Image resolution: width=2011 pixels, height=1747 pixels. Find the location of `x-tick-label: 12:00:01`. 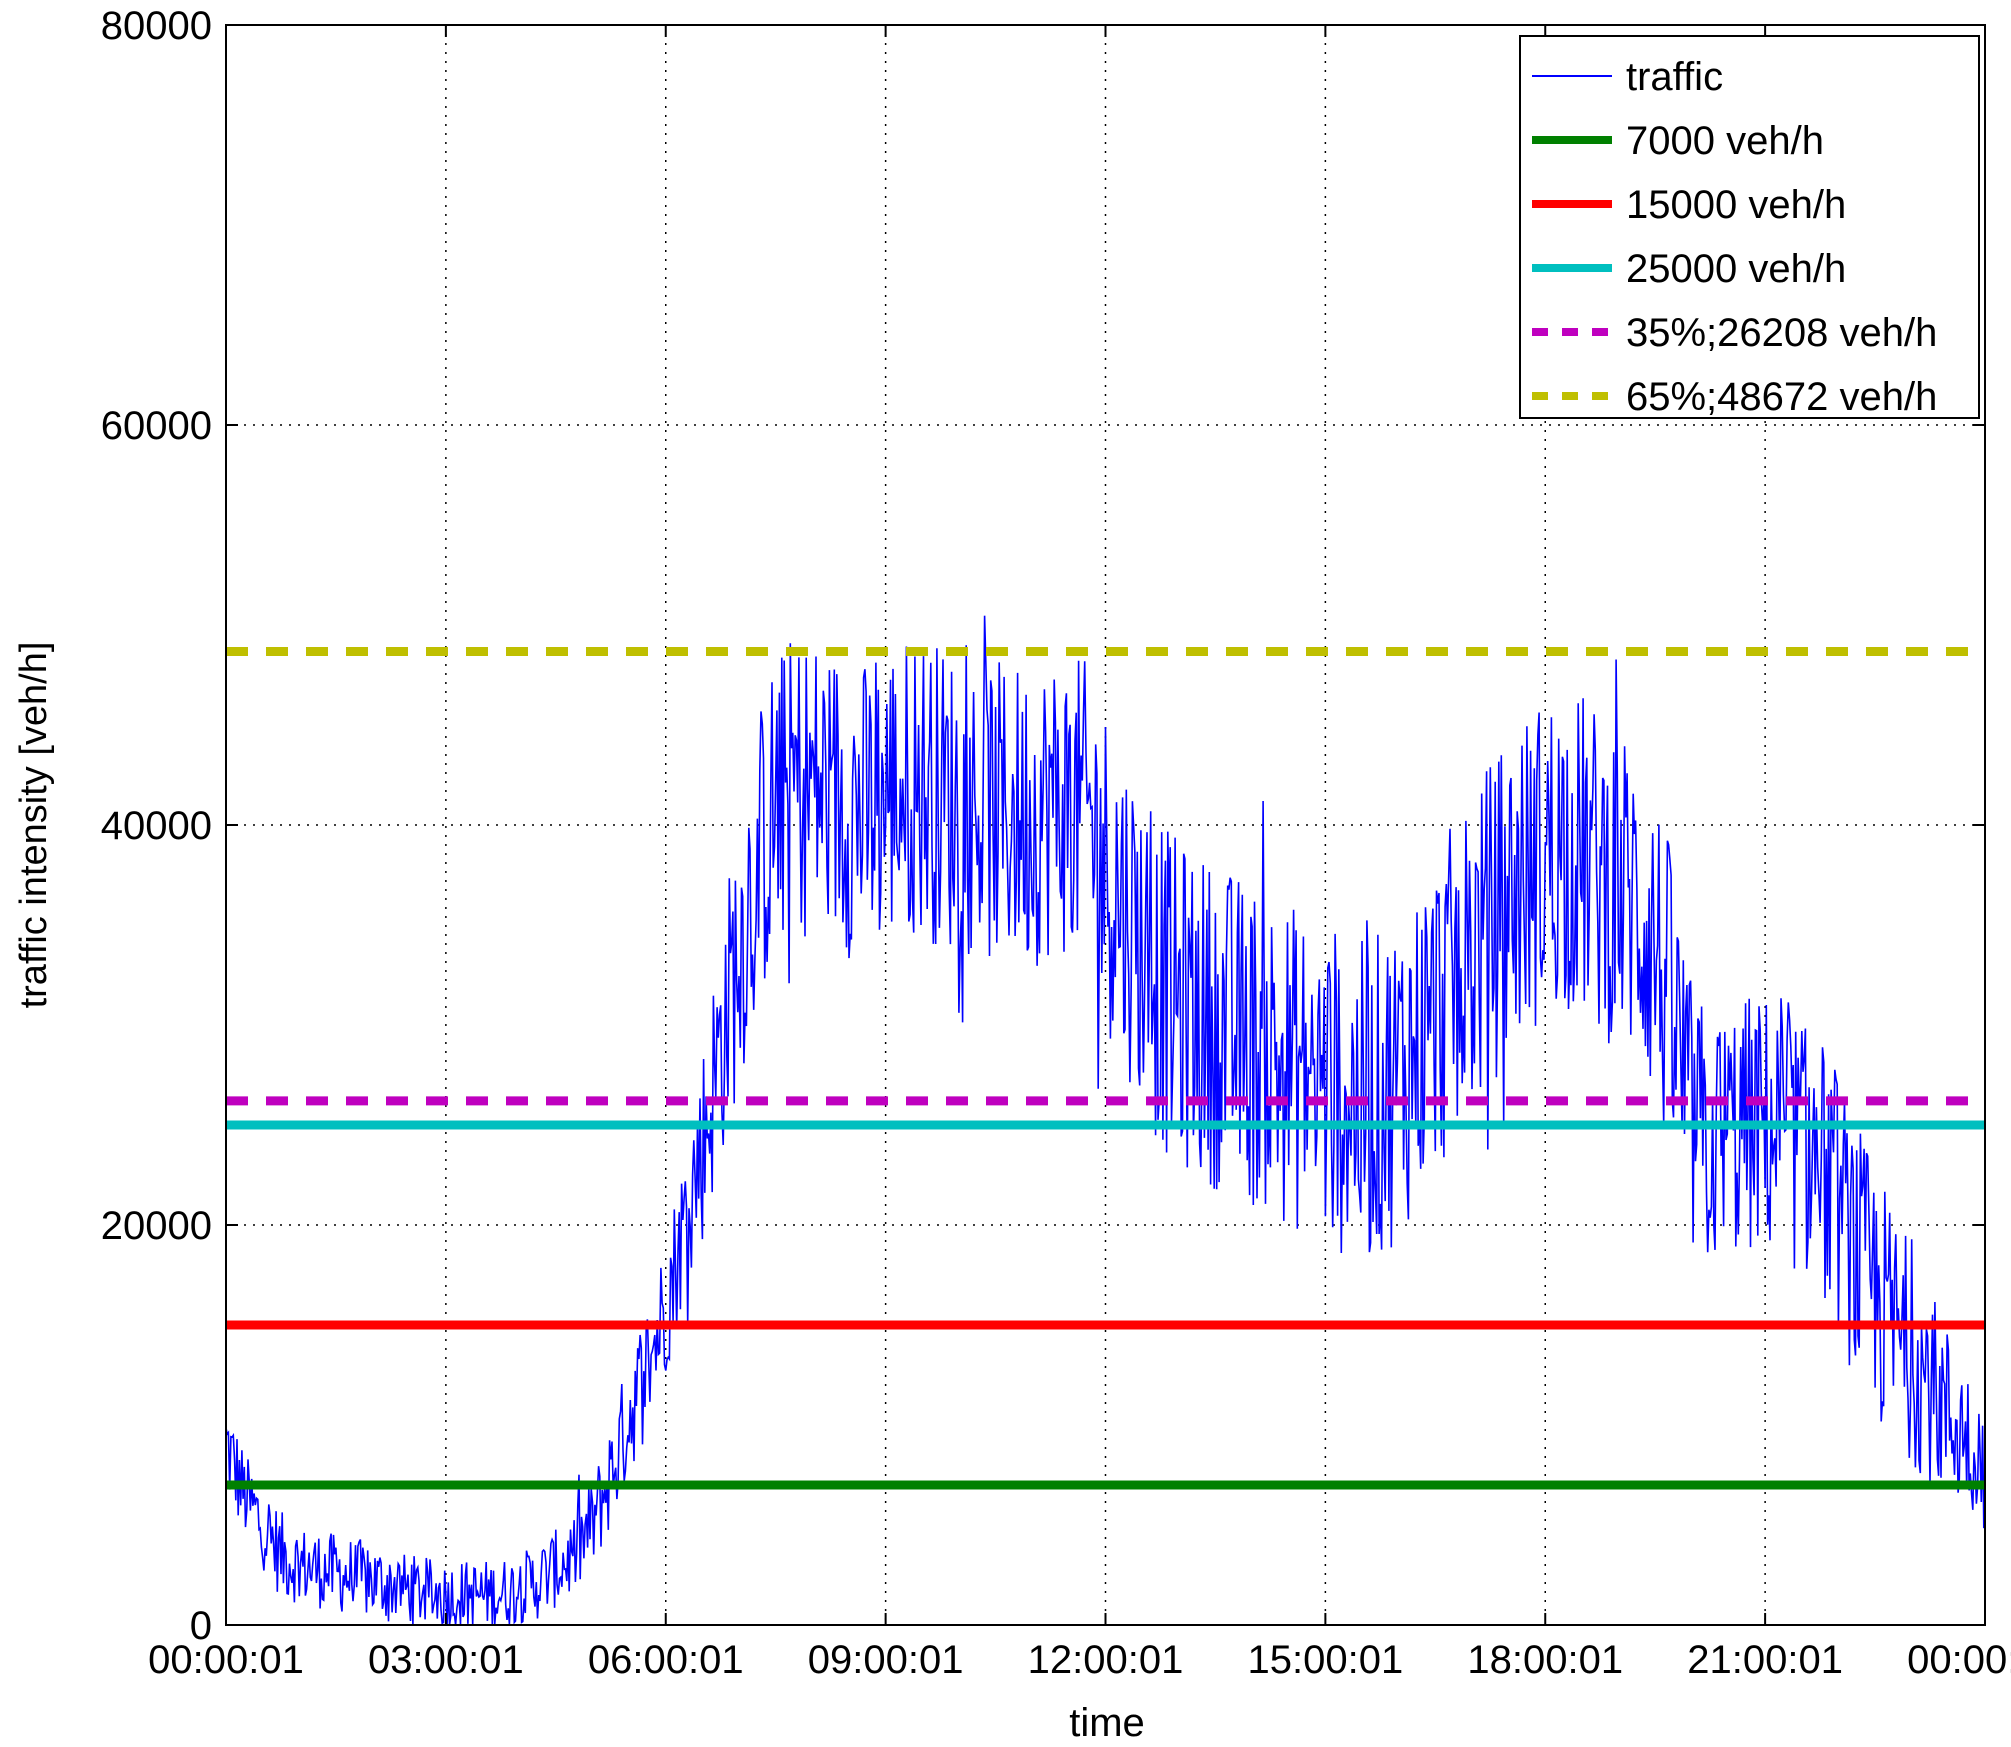

x-tick-label: 12:00:01 is located at coordinates (1106, 1660).